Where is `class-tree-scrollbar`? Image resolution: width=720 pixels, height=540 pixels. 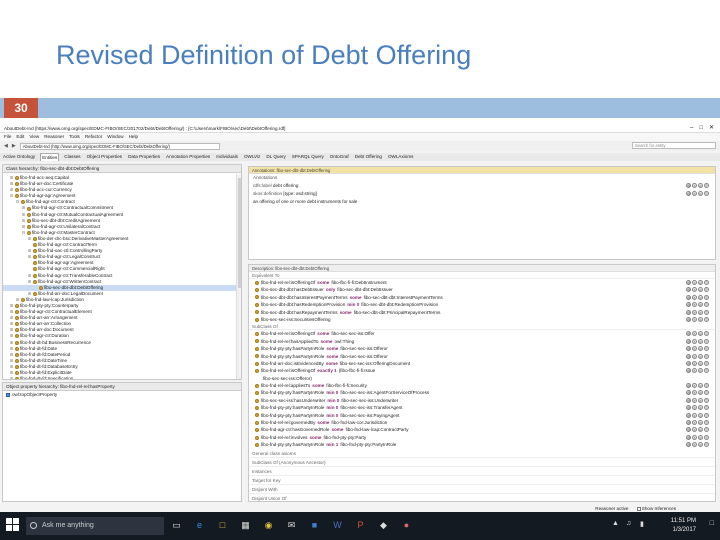
class-tree-scrollbar is located at coordinates (238, 276).